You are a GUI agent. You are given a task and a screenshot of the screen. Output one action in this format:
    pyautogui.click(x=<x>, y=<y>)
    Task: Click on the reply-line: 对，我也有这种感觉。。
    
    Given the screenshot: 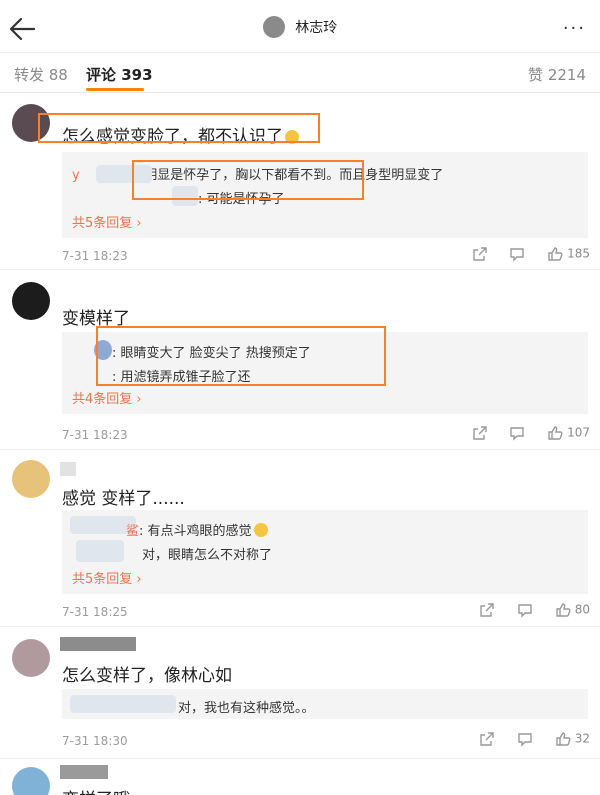 What is the action you would take?
    pyautogui.click(x=246, y=706)
    